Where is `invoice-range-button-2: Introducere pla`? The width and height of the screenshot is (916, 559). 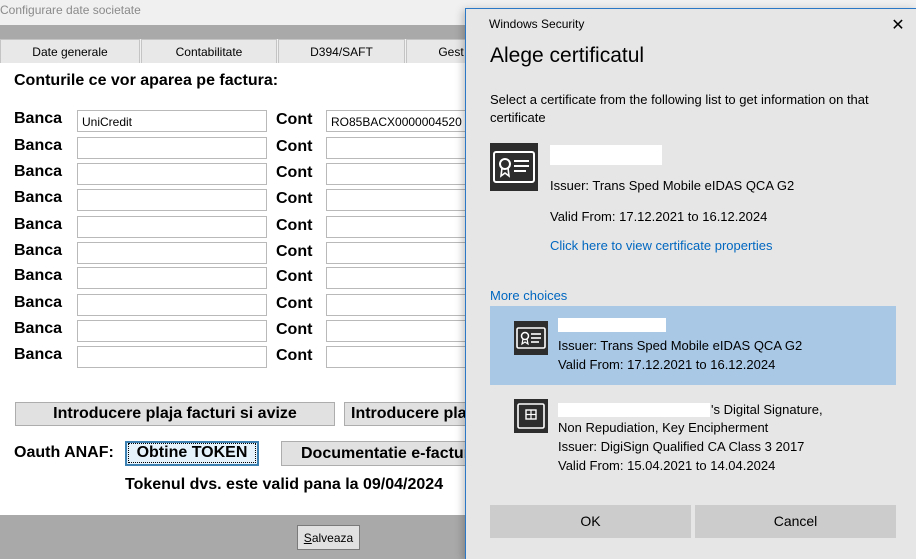
invoice-range-button-2: Introducere pla is located at coordinates (409, 414).